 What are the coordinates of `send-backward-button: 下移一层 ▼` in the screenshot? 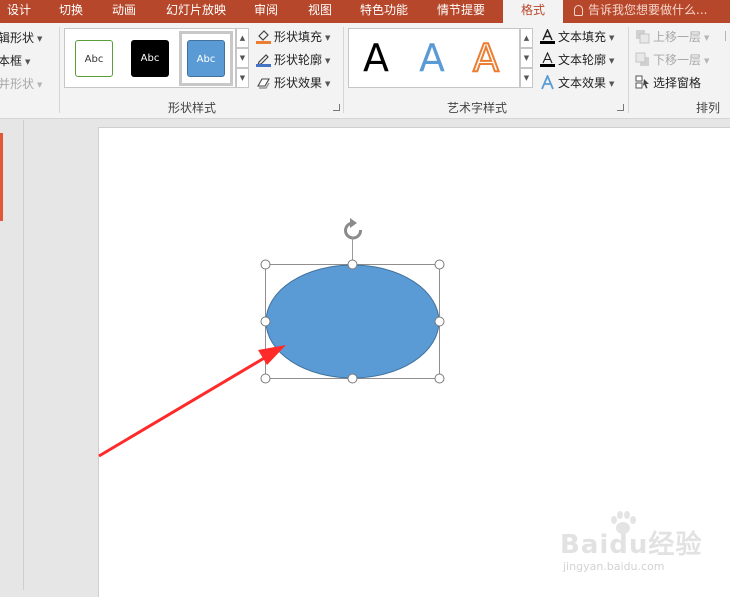 It's located at (672, 60).